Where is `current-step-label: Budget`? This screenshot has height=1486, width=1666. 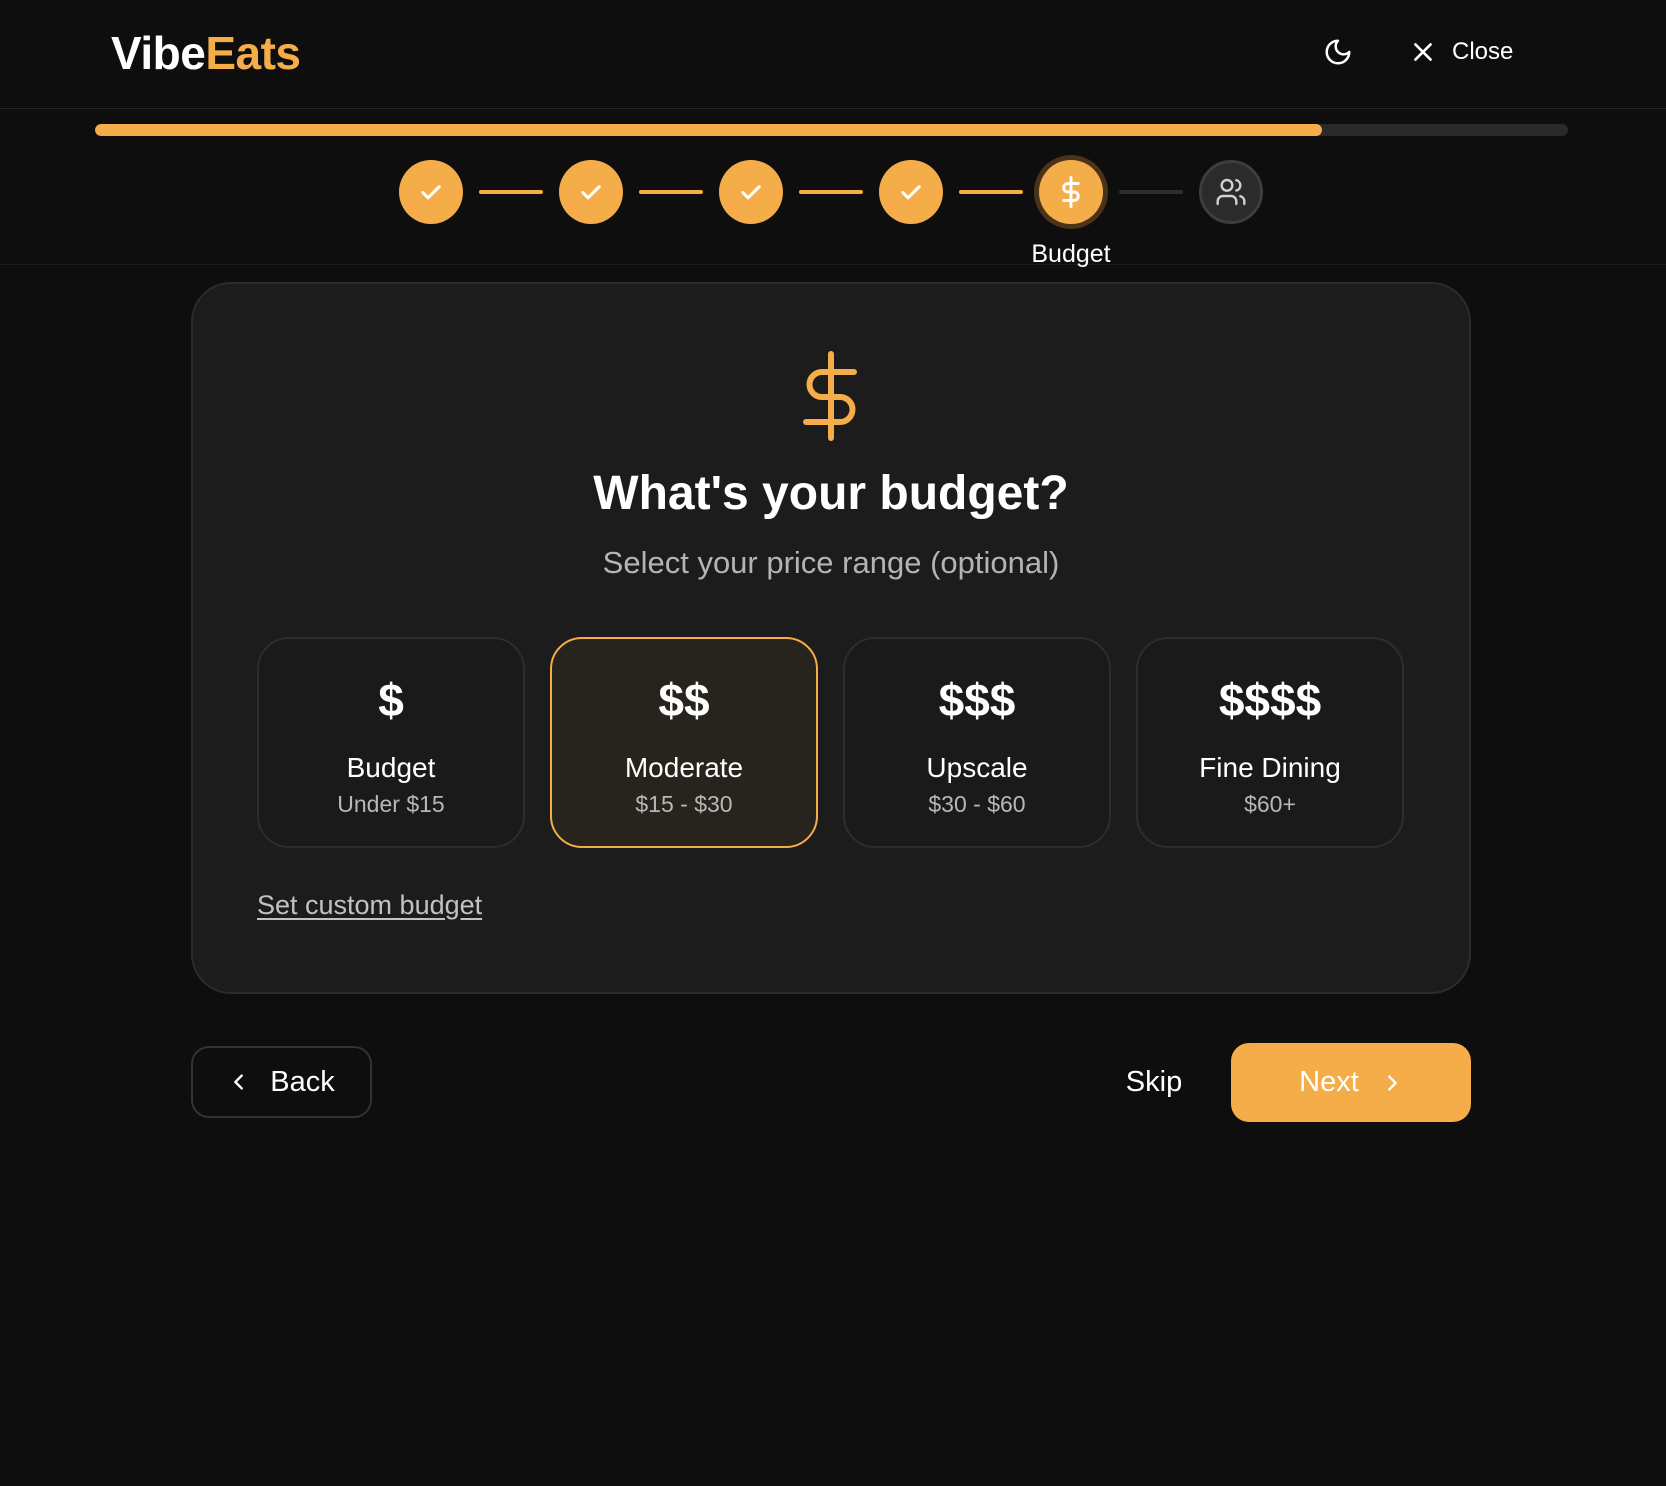
current-step-label: Budget is located at coordinates (1071, 254).